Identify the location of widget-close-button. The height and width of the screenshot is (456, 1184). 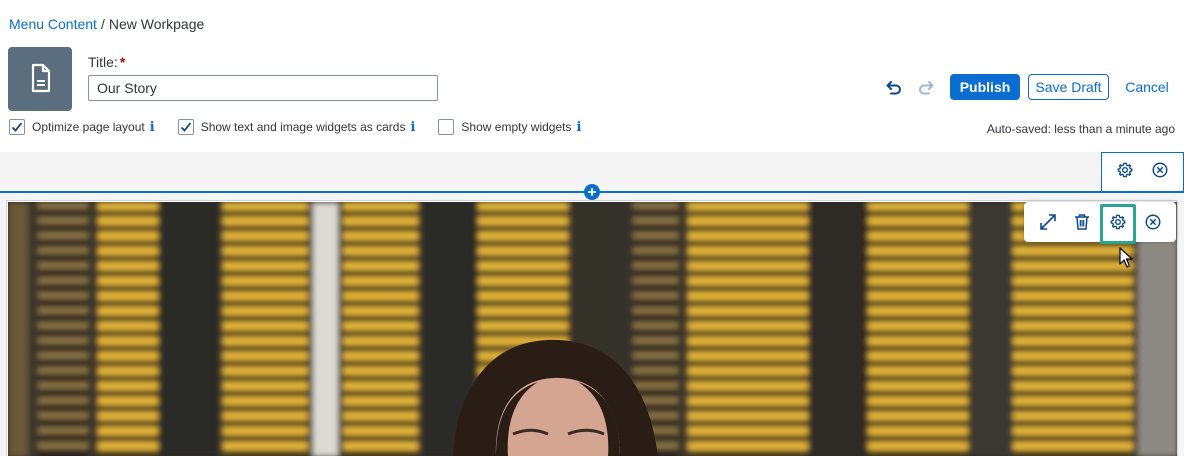
(1153, 222).